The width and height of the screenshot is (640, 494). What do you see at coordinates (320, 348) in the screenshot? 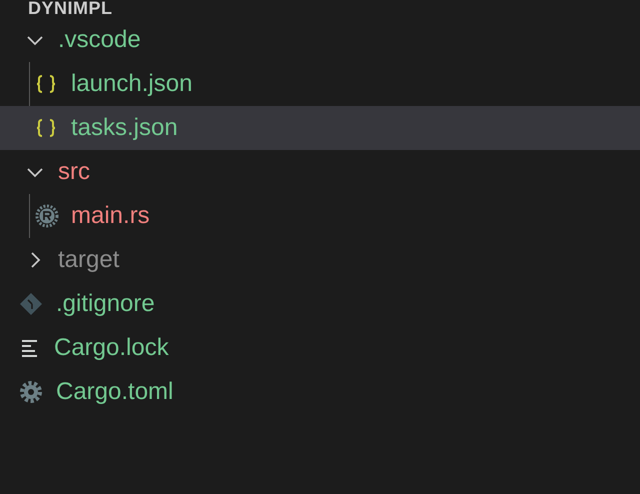
I see `tree-item: Cargo.lock` at bounding box center [320, 348].